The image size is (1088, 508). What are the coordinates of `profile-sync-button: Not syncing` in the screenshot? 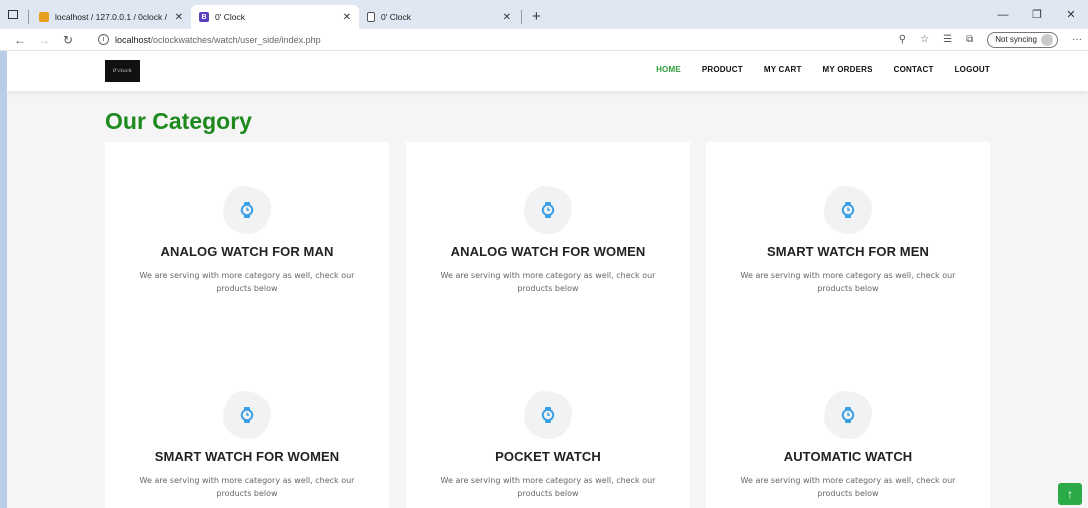 It's located at (1022, 39).